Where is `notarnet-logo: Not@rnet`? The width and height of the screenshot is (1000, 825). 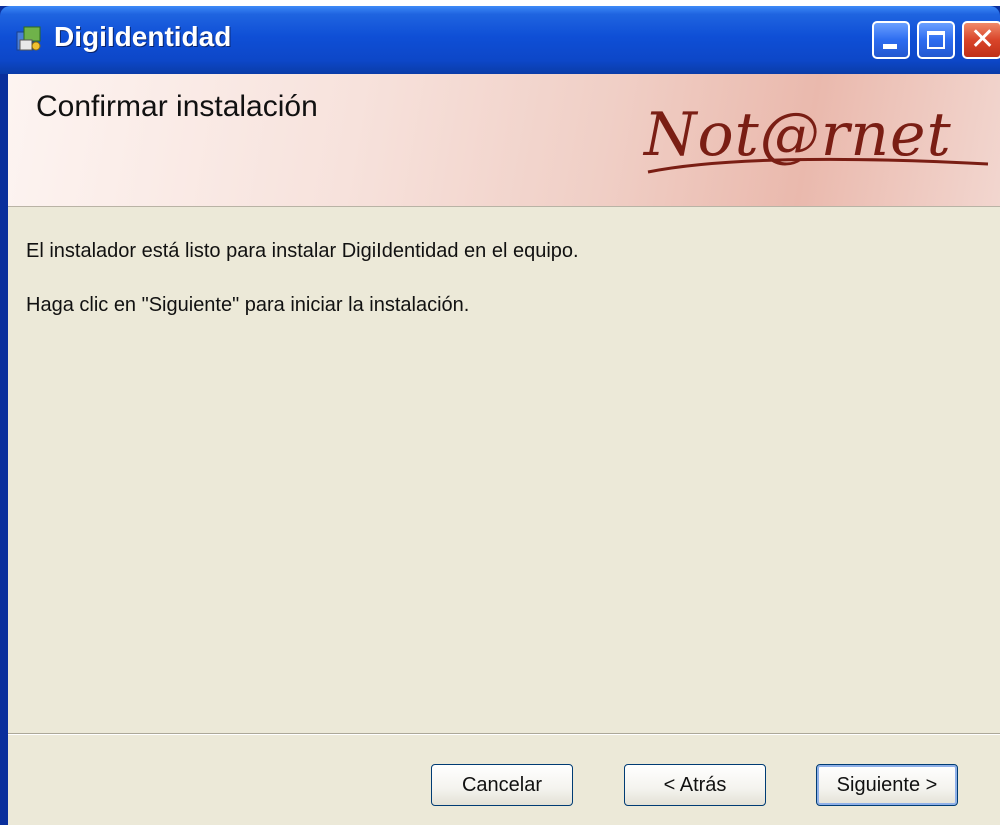
notarnet-logo: Not@rnet is located at coordinates (798, 135).